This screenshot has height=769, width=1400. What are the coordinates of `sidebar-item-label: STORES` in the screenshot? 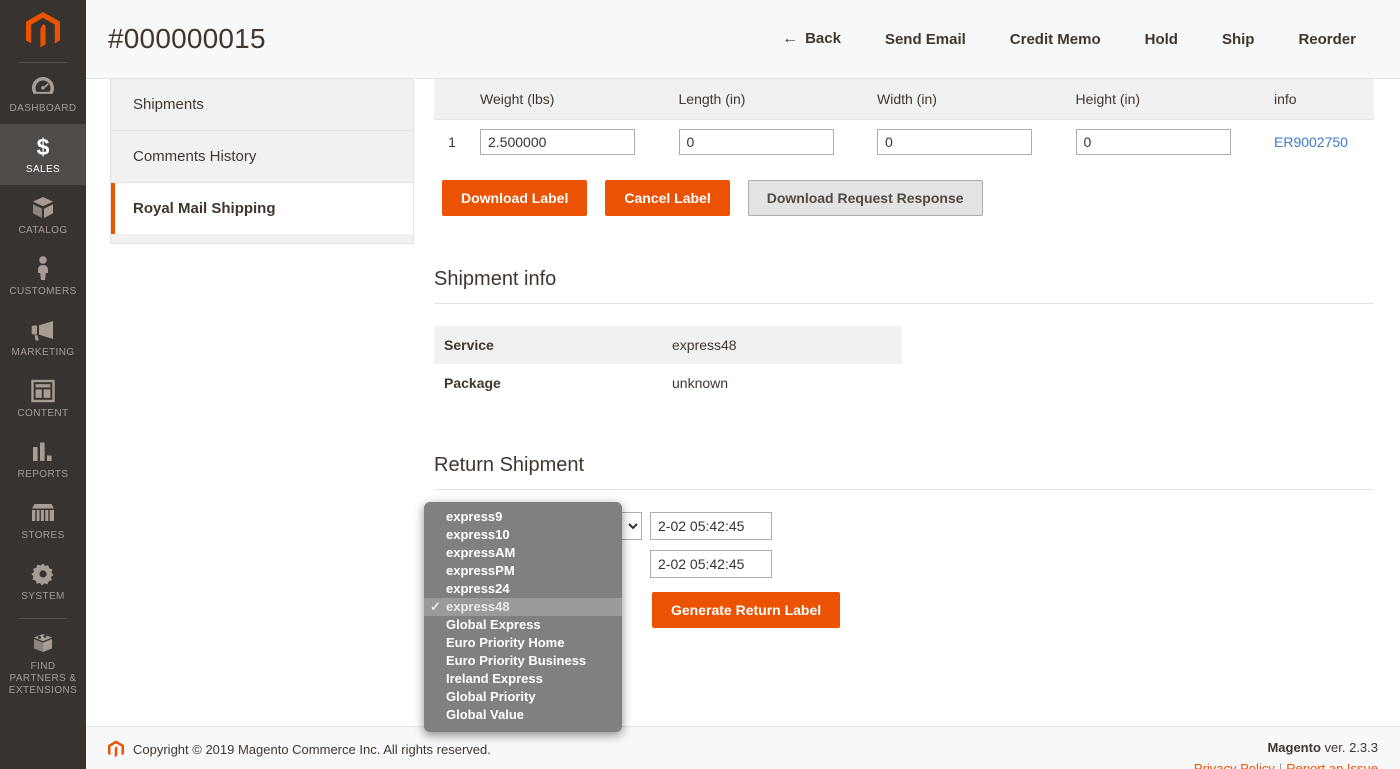 It's located at (43, 535).